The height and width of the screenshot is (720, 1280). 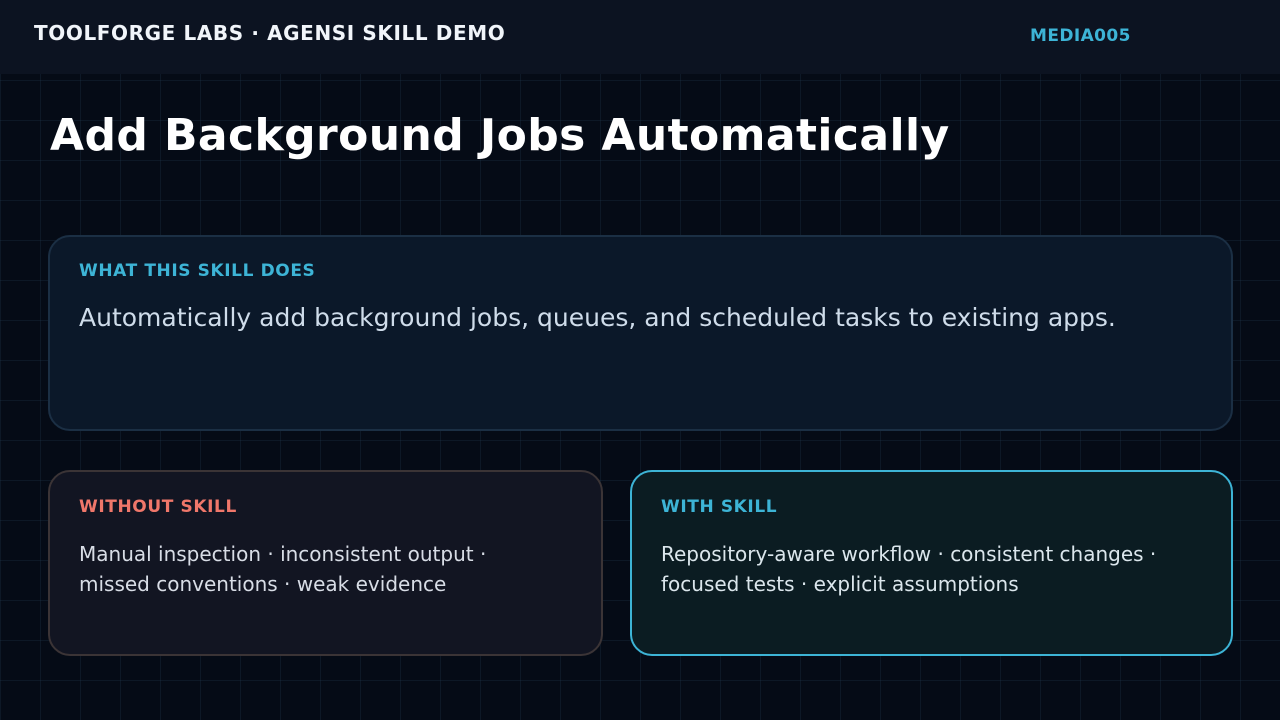 I want to click on without-card-label: WITHOUT SKILL, so click(x=158, y=507).